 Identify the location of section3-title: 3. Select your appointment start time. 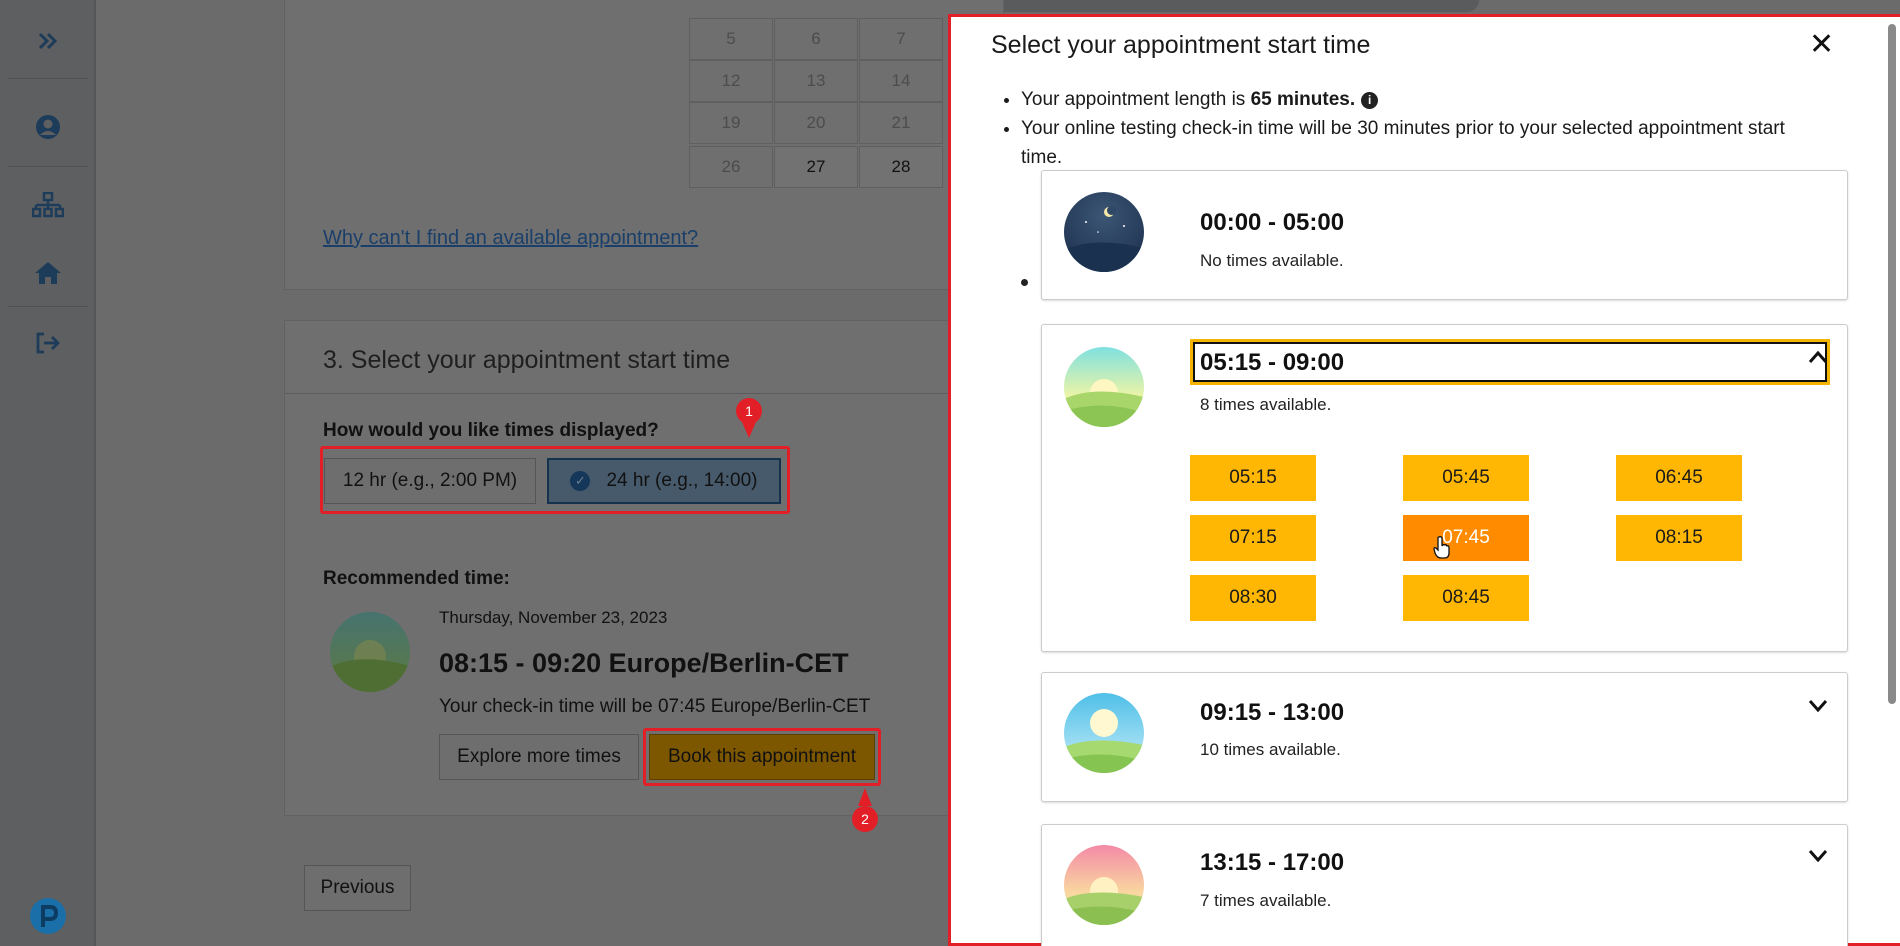
(527, 360).